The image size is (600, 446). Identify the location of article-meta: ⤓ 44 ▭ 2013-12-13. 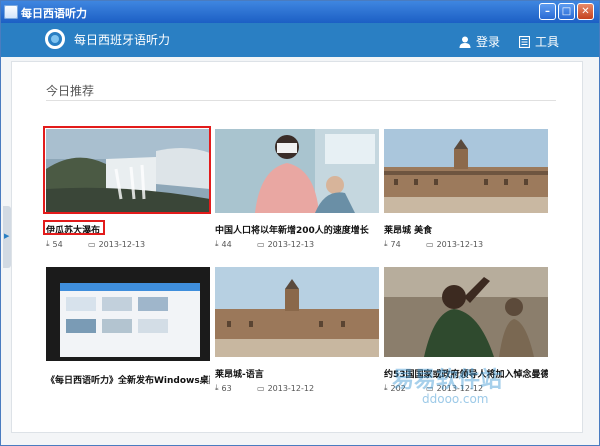
(264, 244).